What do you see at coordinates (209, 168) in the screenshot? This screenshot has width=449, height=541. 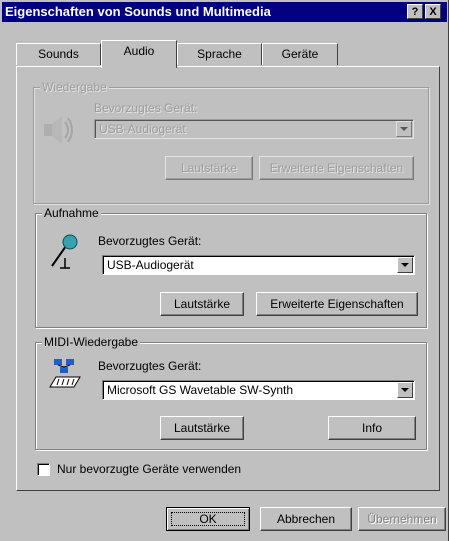 I see `playback-volume-button: Lautstärke` at bounding box center [209, 168].